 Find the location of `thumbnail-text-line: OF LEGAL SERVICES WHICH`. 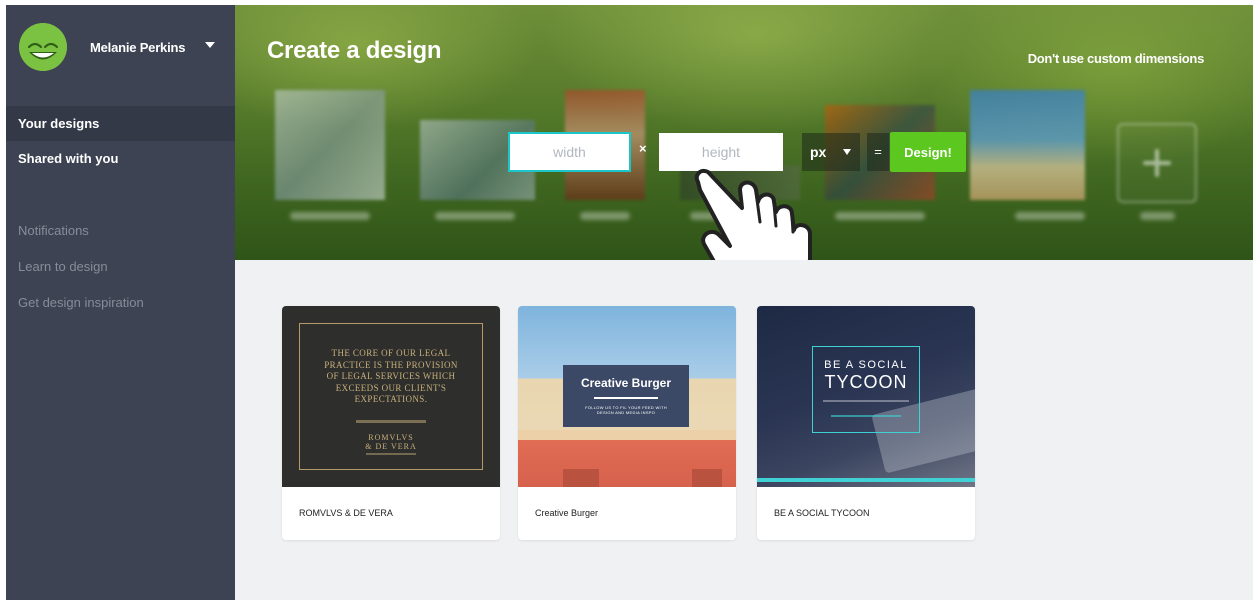

thumbnail-text-line: OF LEGAL SERVICES WHICH is located at coordinates (391, 376).